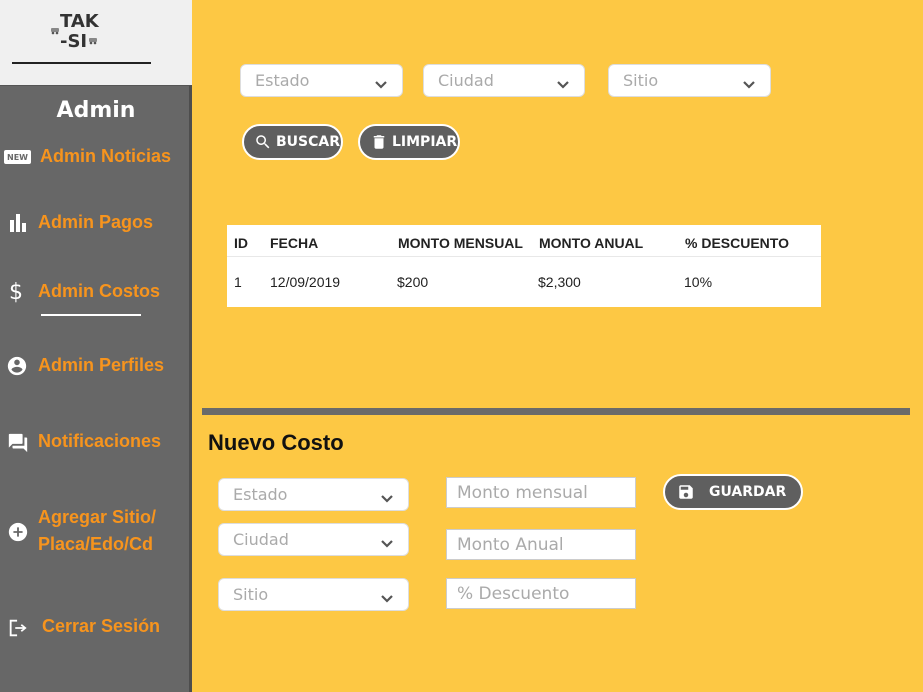 This screenshot has width=923, height=692. I want to click on limpiar-label: LIMPIAR, so click(425, 142).